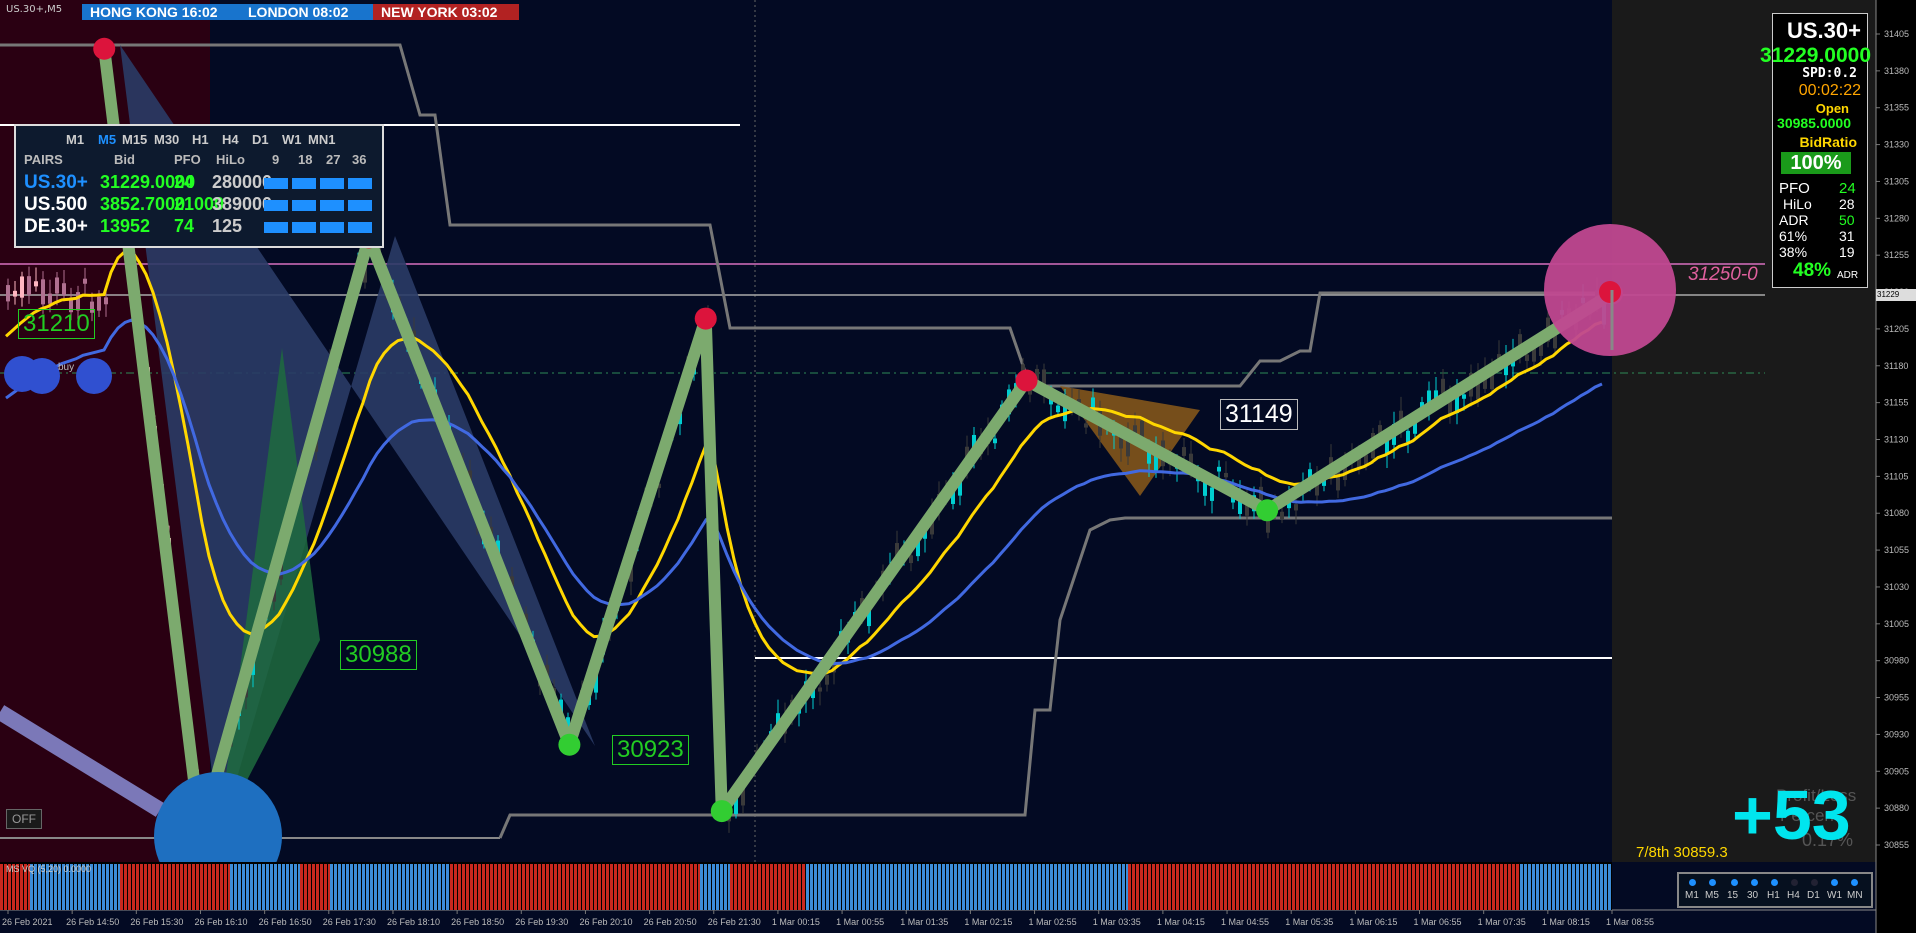  What do you see at coordinates (107, 139) in the screenshot?
I see `tf-m5: M5` at bounding box center [107, 139].